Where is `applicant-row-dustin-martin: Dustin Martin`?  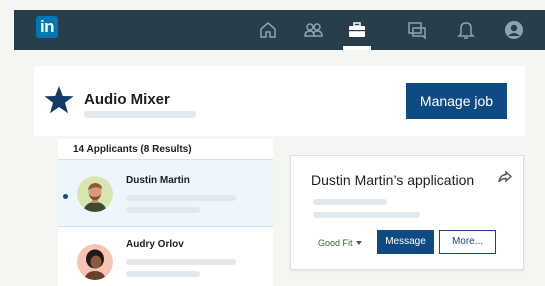
applicant-row-dustin-martin: Dustin Martin is located at coordinates (165, 193).